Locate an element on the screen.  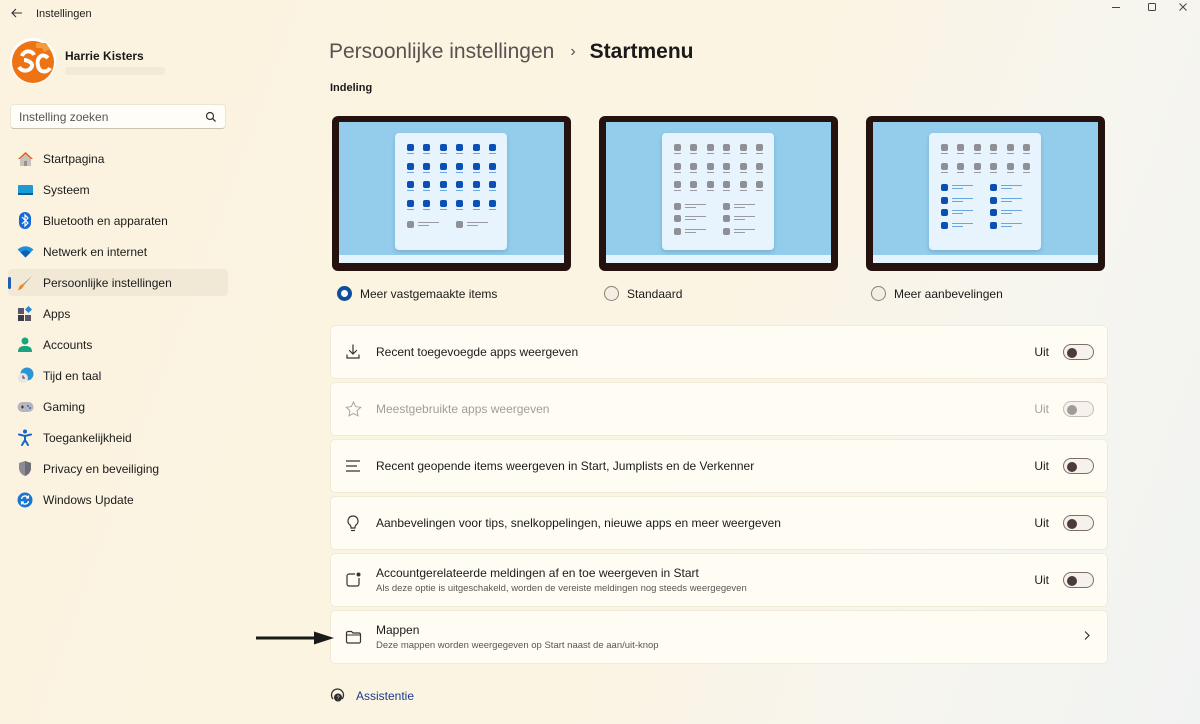
star-icon is located at coordinates (353, 409).